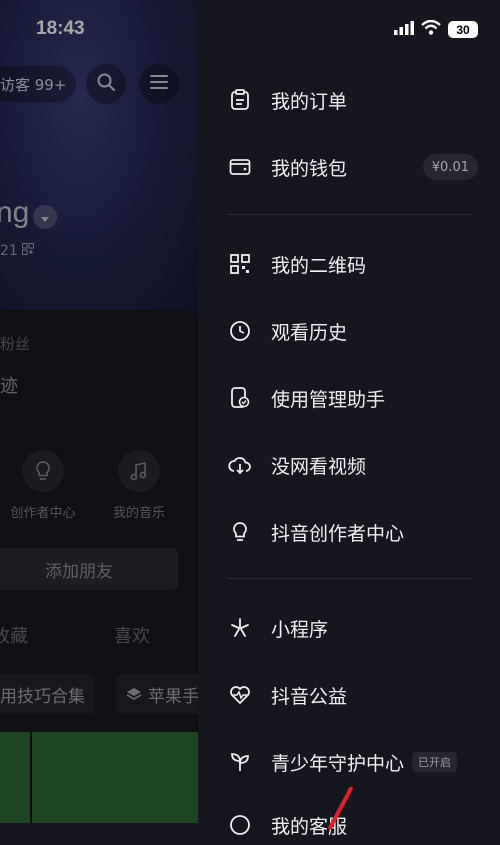 The height and width of the screenshot is (845, 500). Describe the element at coordinates (300, 629) in the screenshot. I see `menu-item-label: 小程序` at that location.